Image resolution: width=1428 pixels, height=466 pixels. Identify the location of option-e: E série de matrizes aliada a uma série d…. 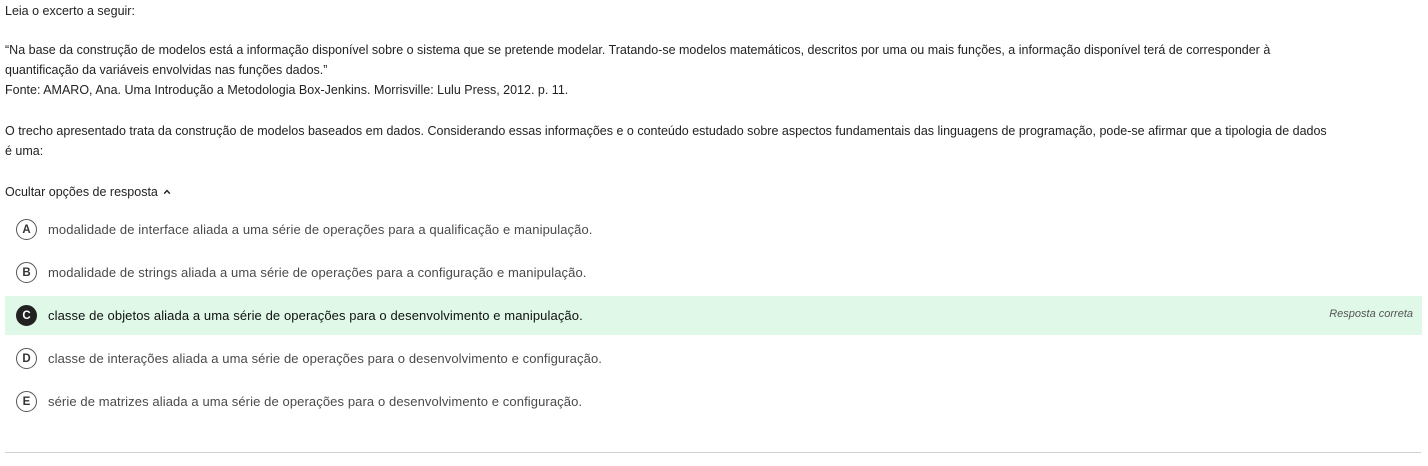
(713, 401).